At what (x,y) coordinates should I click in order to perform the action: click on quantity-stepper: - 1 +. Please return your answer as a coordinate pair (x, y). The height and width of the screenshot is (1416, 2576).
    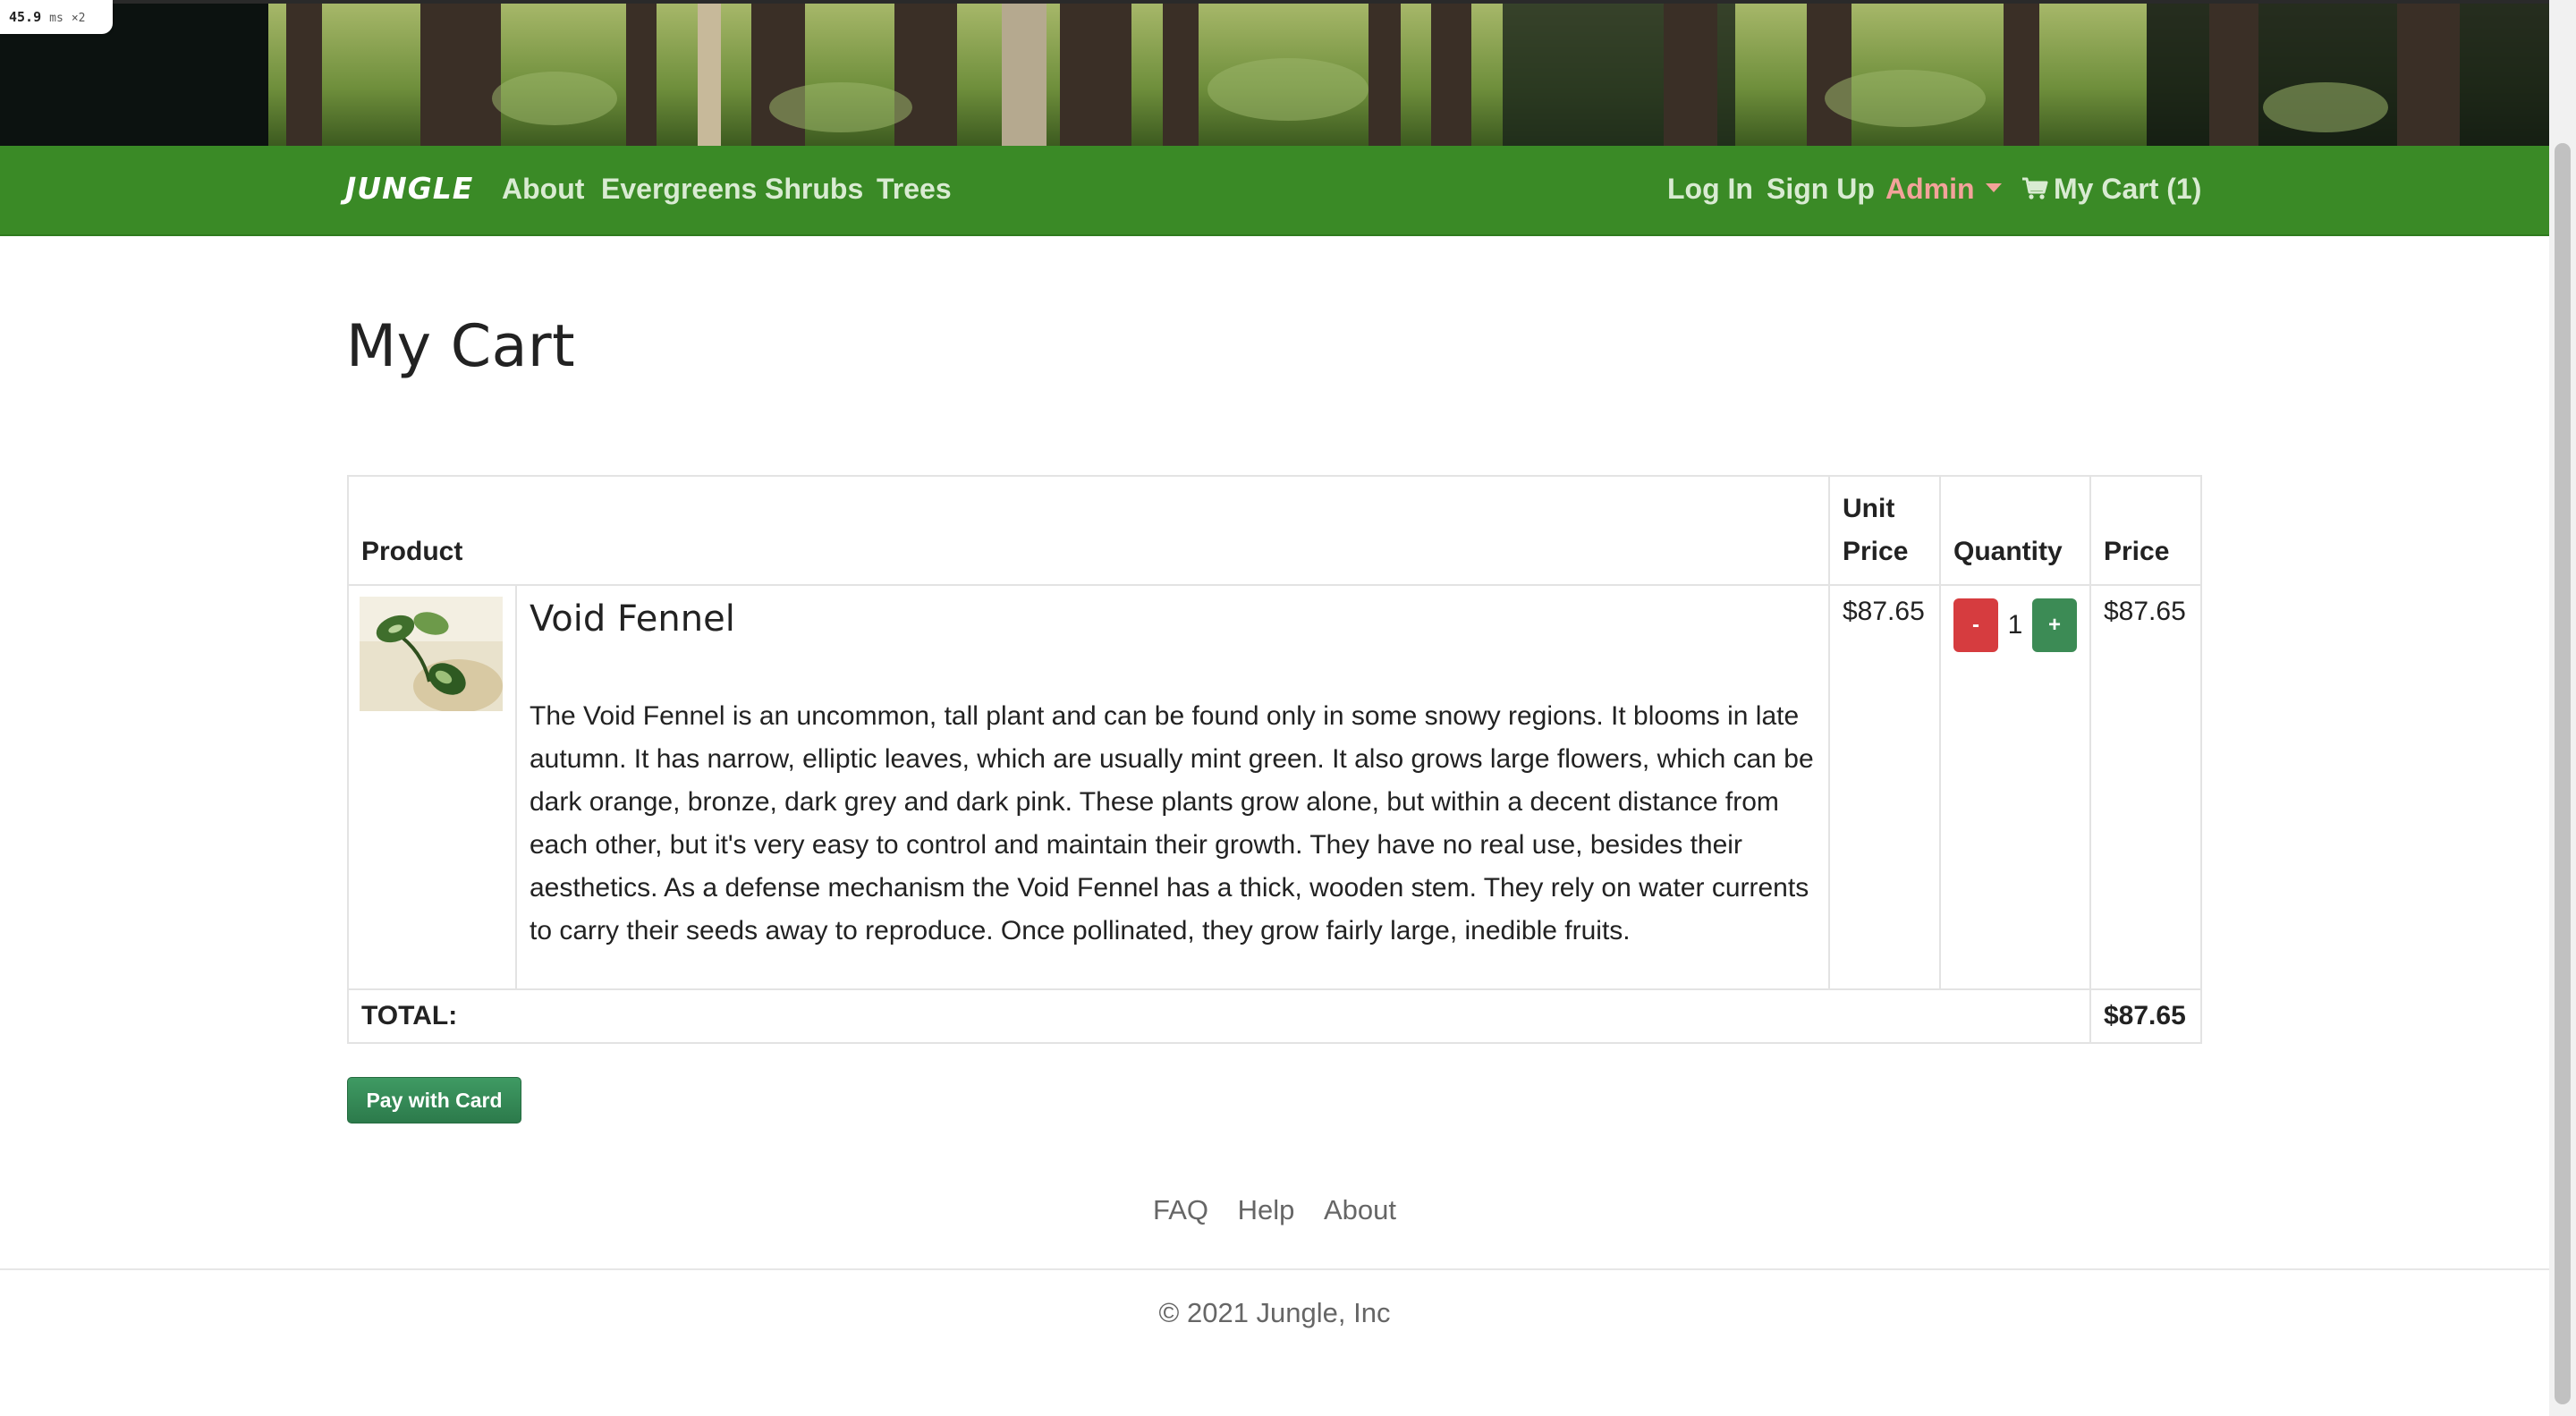
    Looking at the image, I should click on (2015, 625).